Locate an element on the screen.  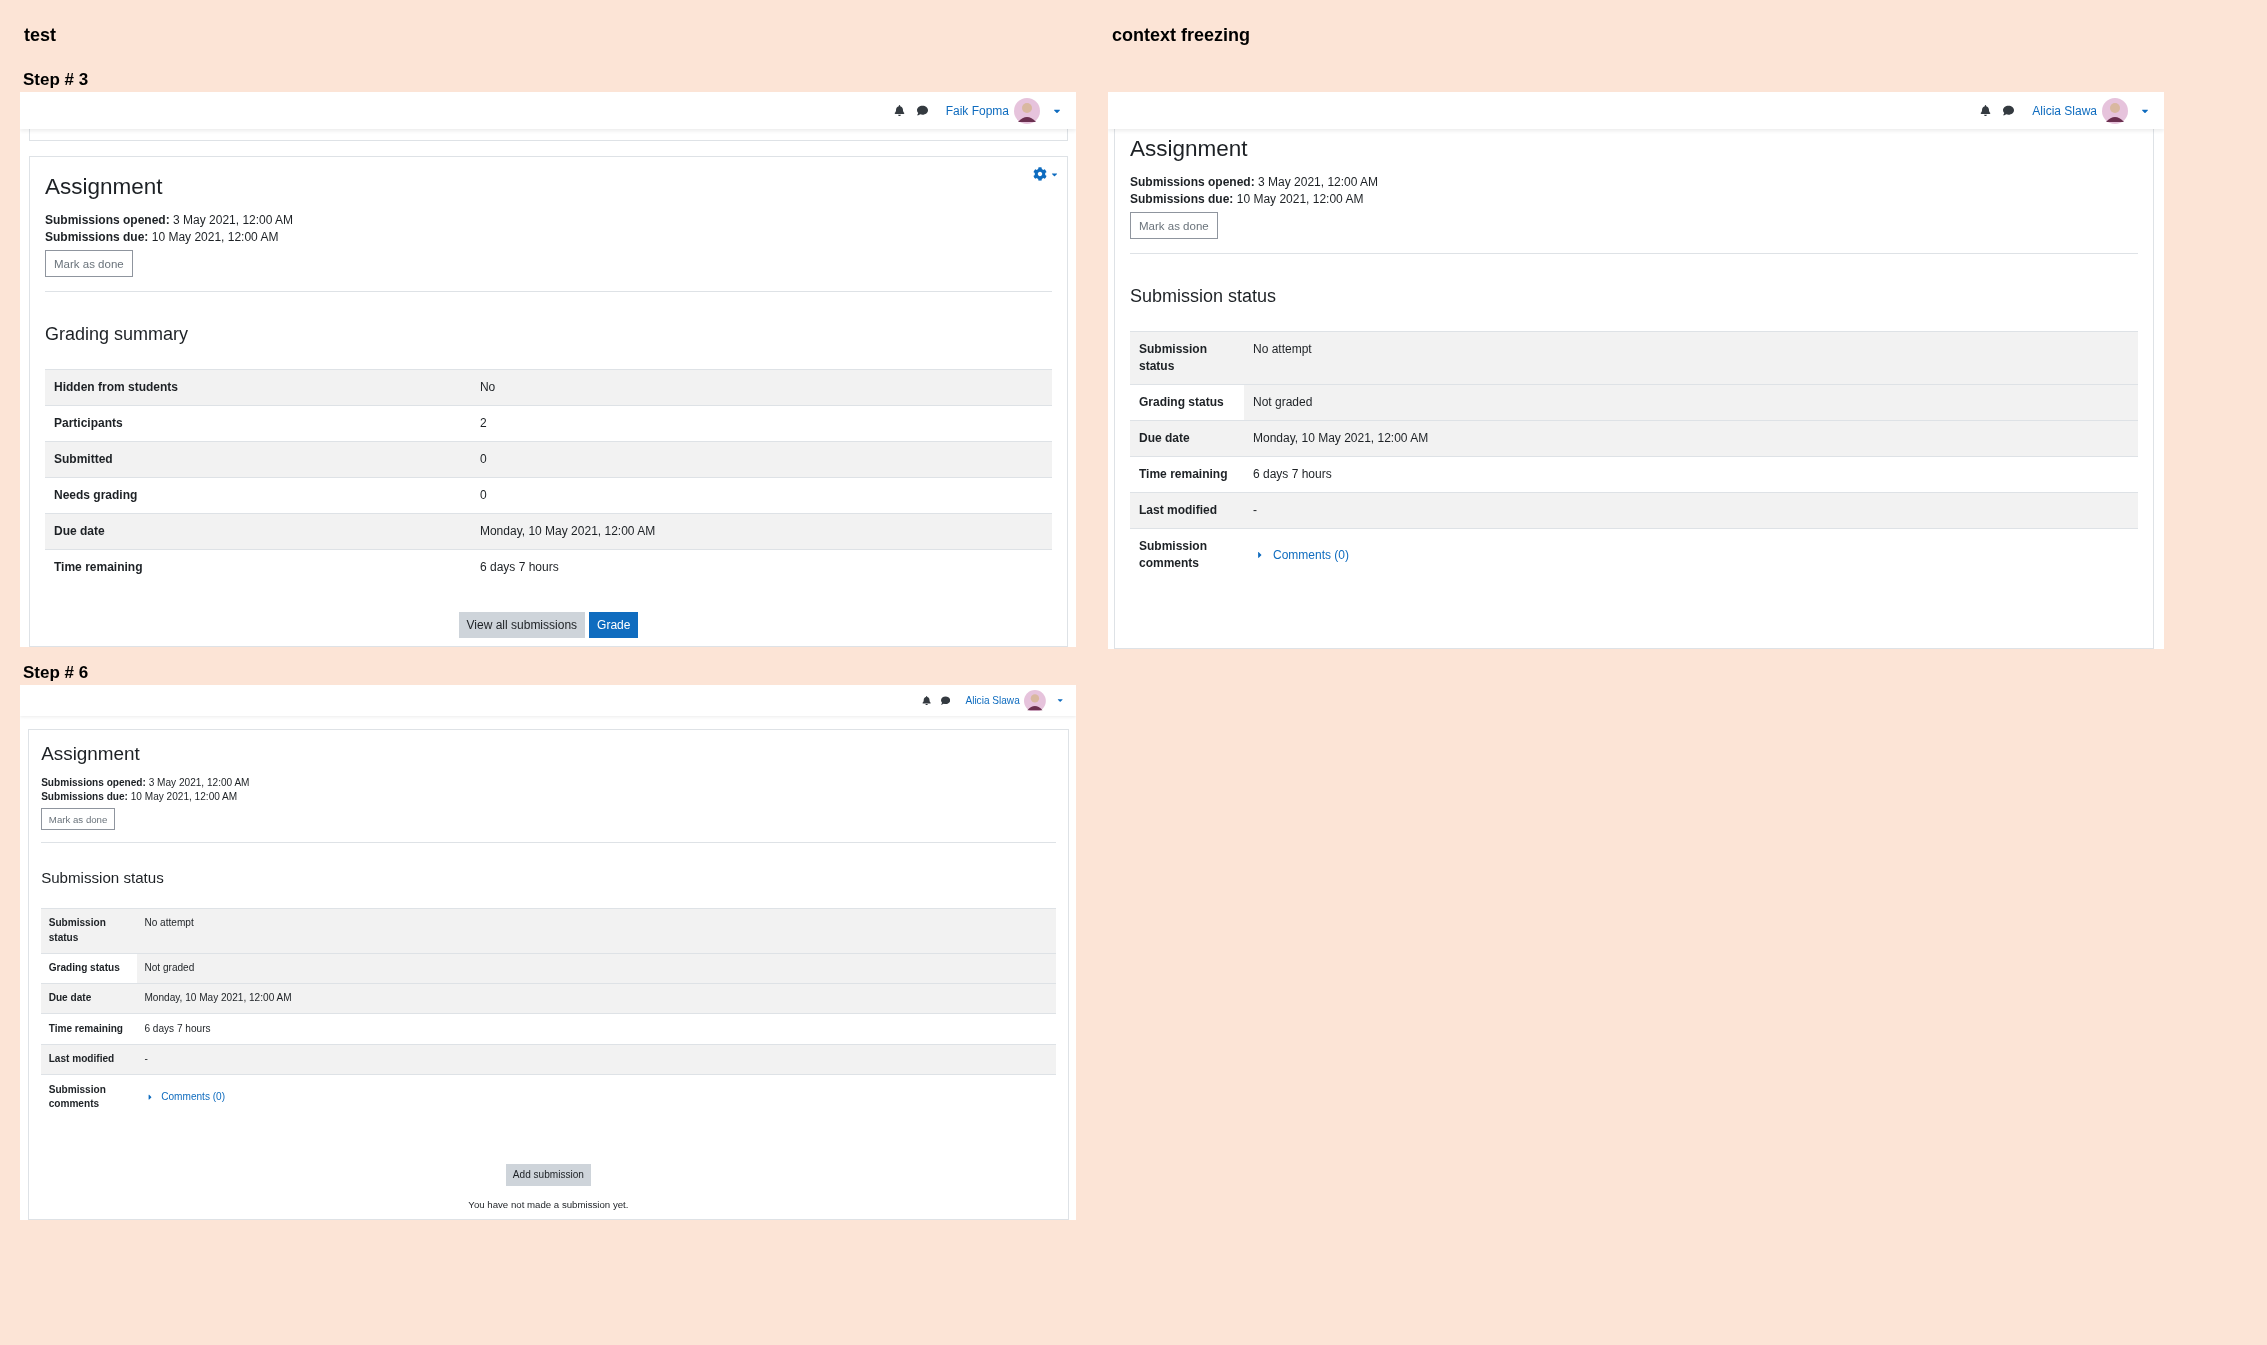
page-heading: context freezing is located at coordinates (1181, 35).